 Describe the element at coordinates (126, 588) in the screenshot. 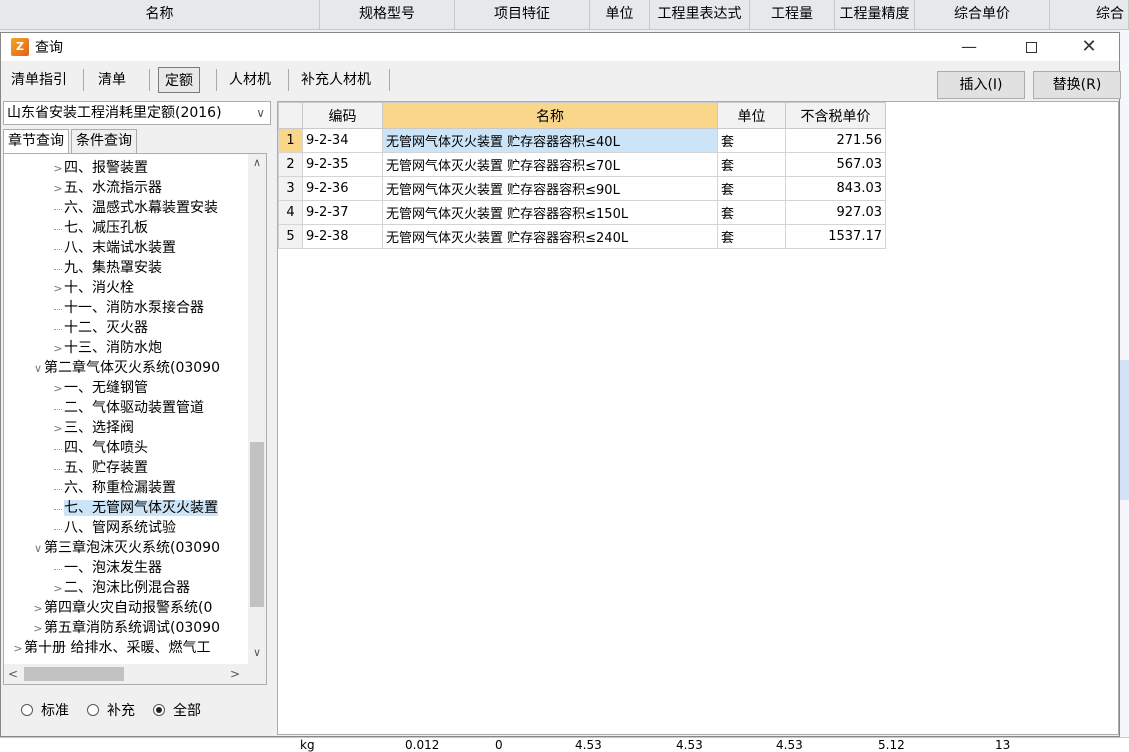

I see `tree-item: >二、泡沫比例混合器` at that location.